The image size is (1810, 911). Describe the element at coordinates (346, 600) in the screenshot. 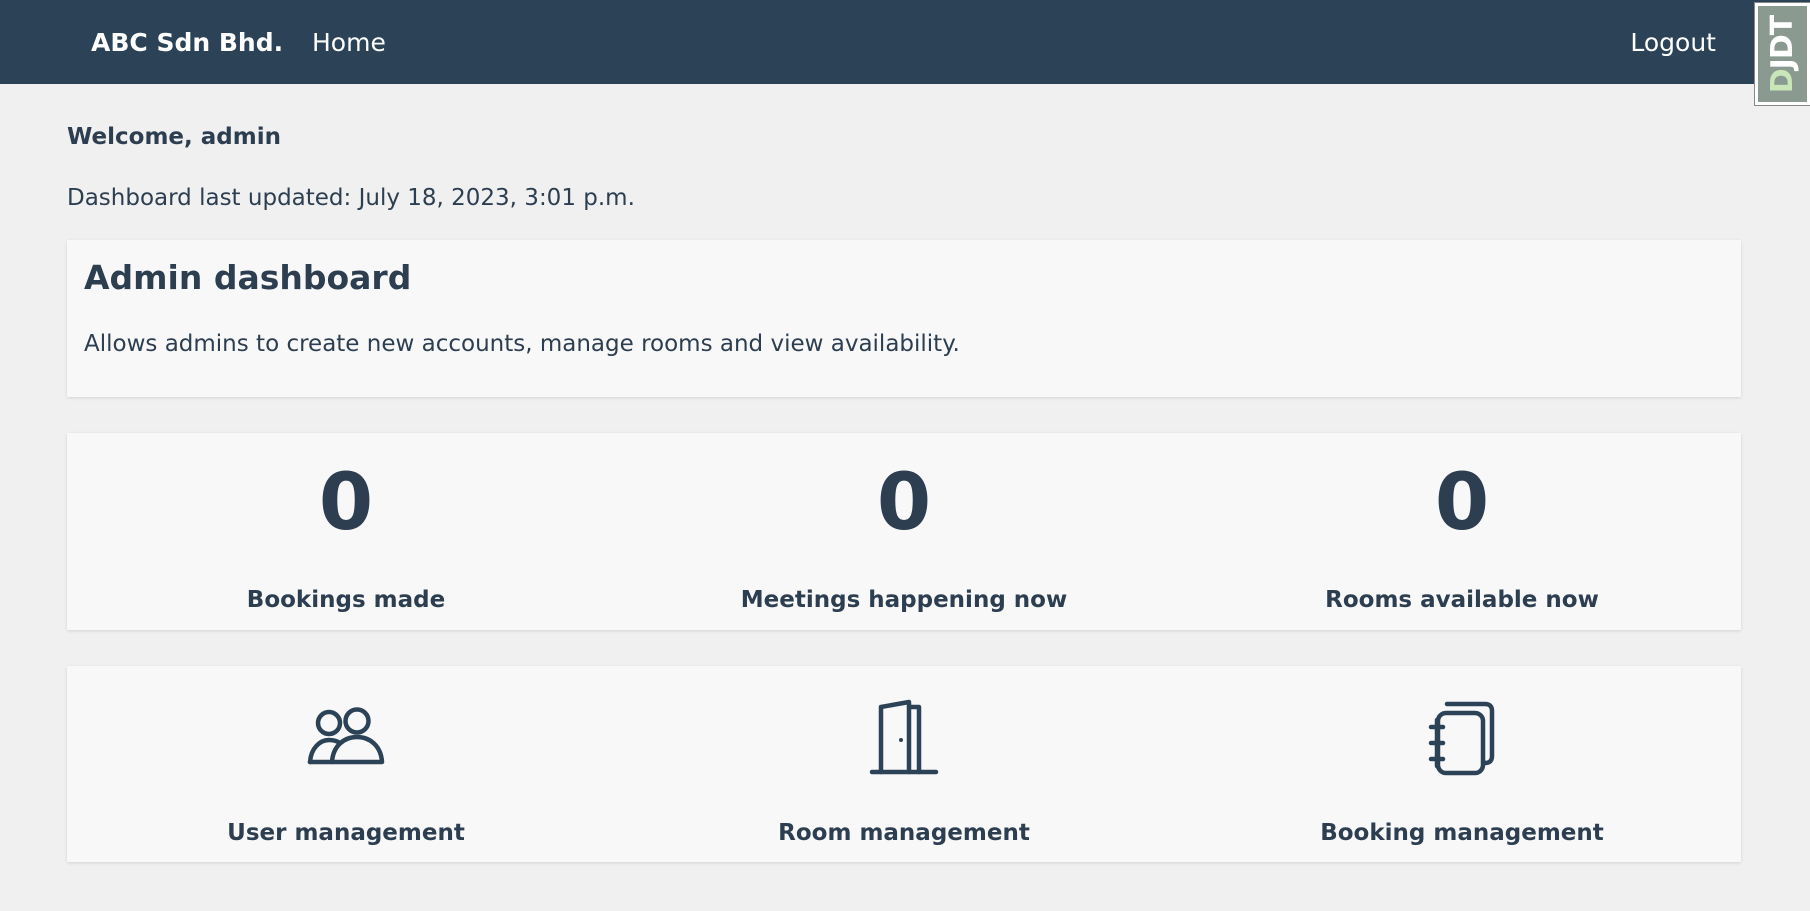

I see `stat-label: Bookings made` at that location.